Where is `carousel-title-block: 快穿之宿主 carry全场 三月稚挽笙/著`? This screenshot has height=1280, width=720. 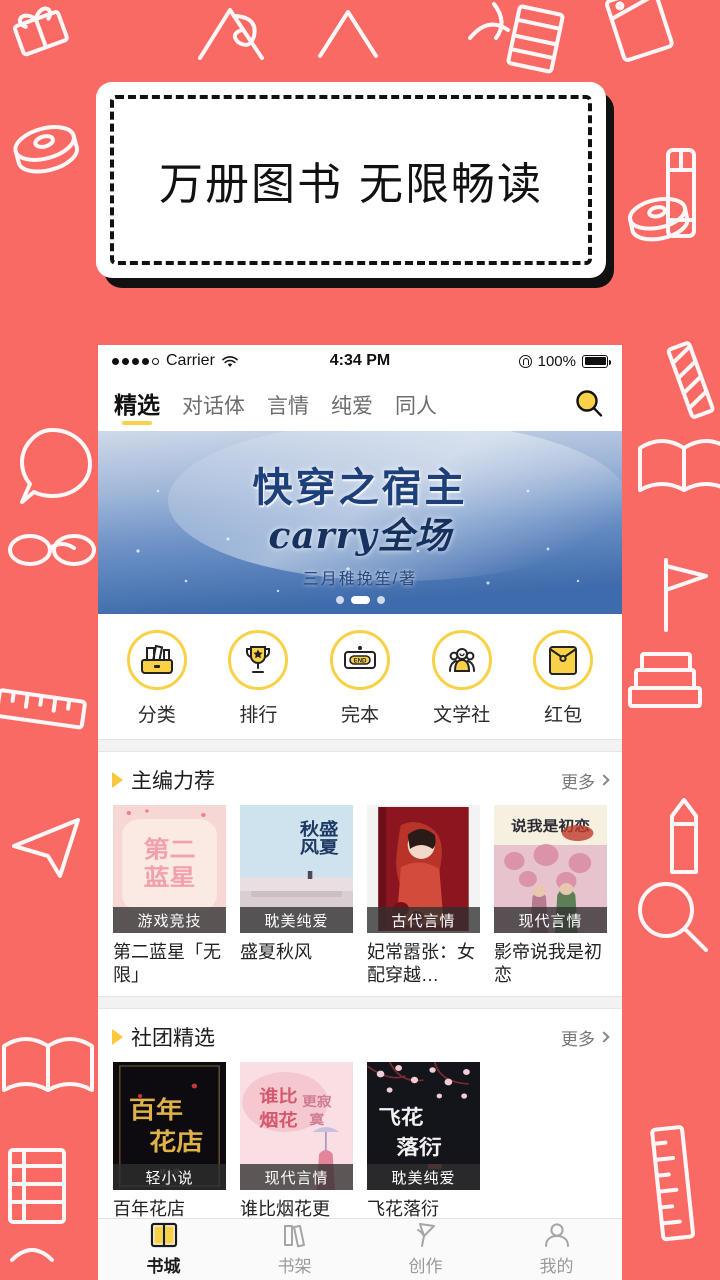 carousel-title-block: 快穿之宿主 carry全场 三月稚挽笙/著 is located at coordinates (360, 522).